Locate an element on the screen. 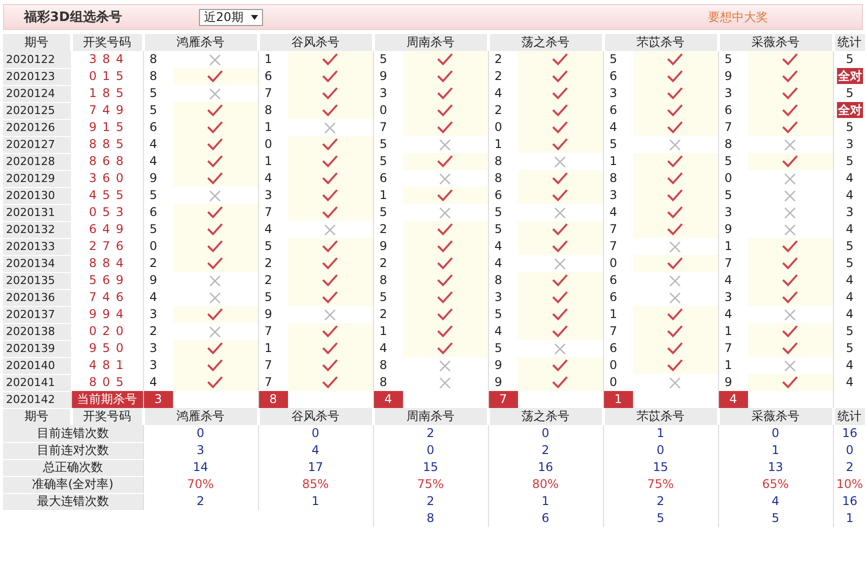 This screenshot has height=563, width=866. stat-value: 8 is located at coordinates (430, 518).